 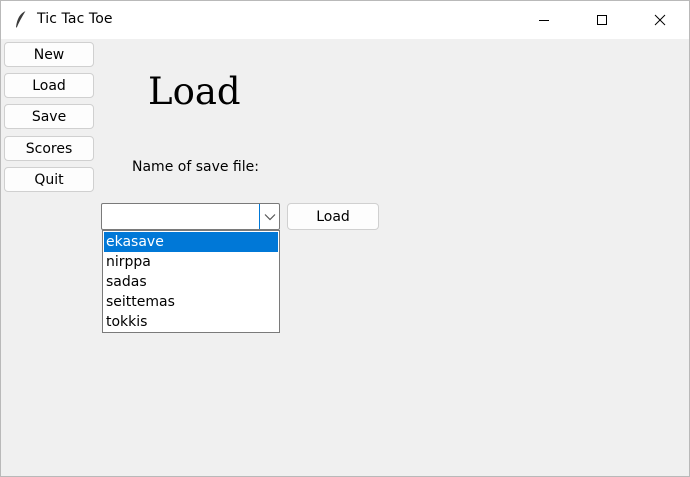 I want to click on save-file-label: Name of save file:, so click(x=195, y=167).